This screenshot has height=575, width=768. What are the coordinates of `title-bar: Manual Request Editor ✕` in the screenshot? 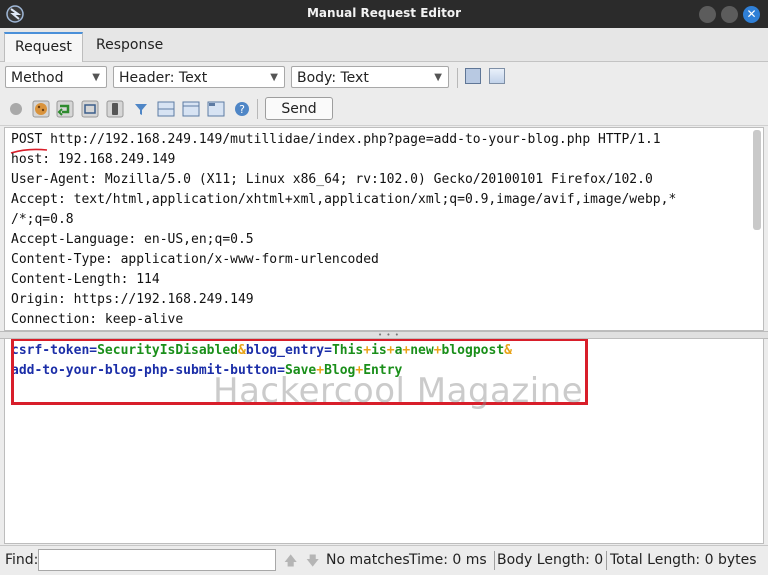 It's located at (384, 14).